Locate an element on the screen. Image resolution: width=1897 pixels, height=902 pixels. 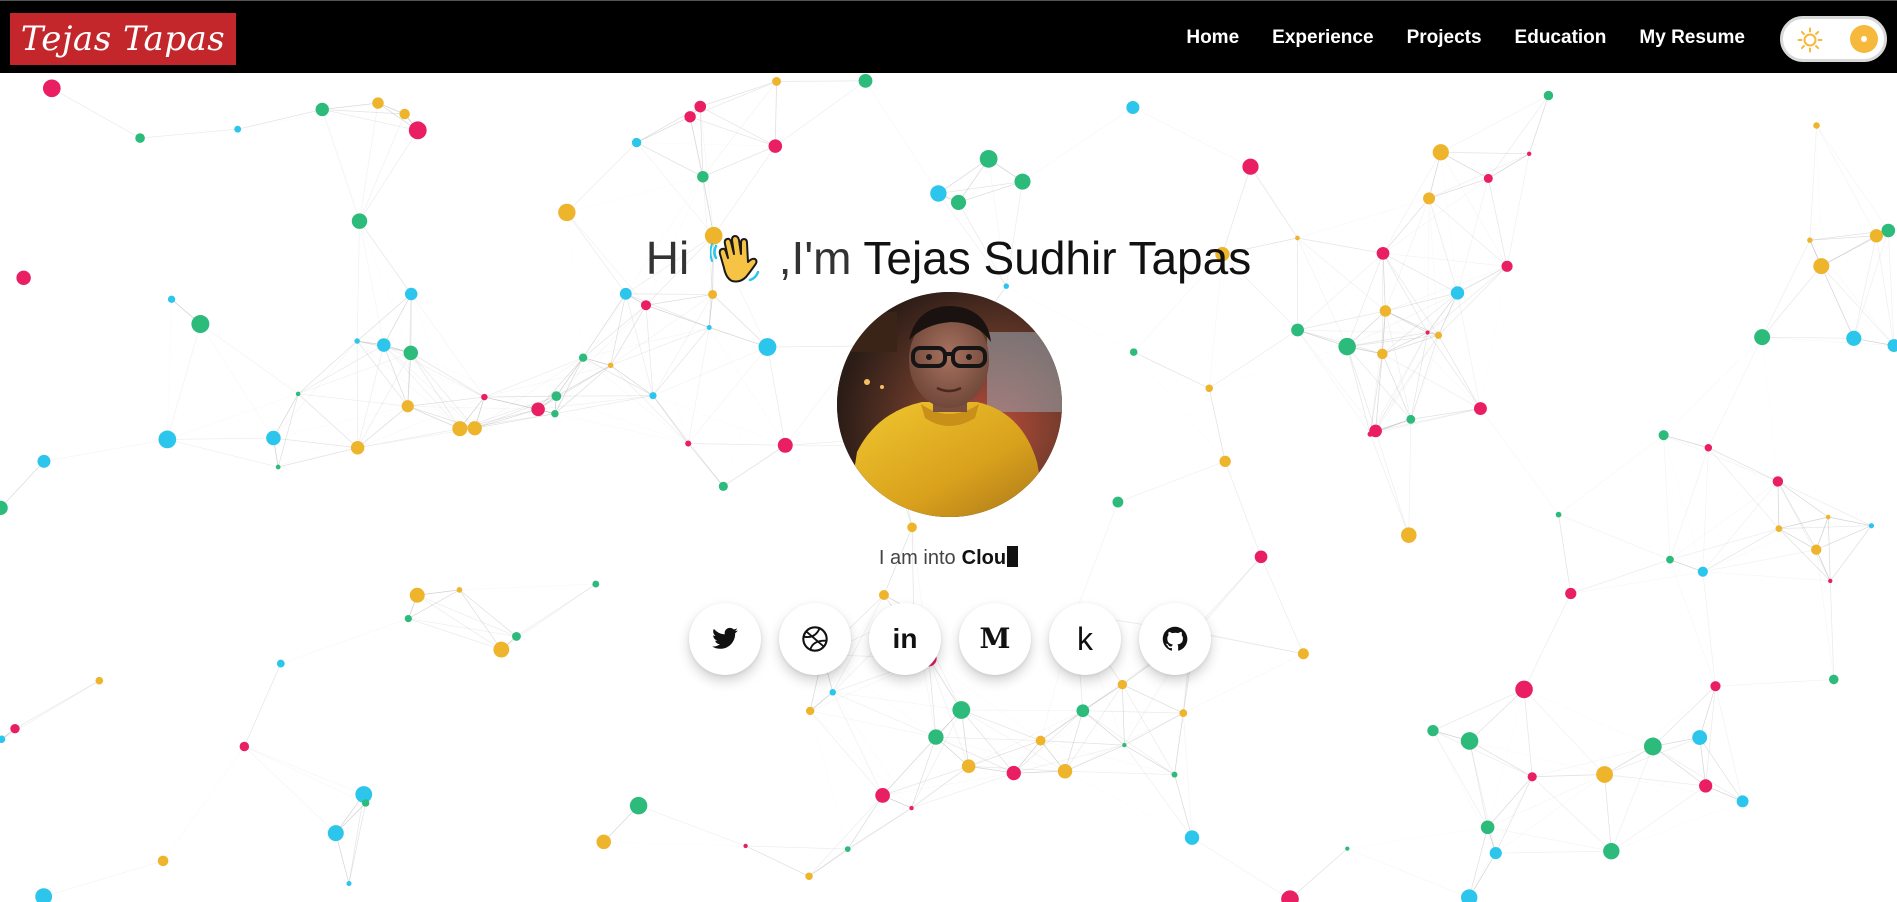
nav-link-education: Education is located at coordinates (1561, 38).